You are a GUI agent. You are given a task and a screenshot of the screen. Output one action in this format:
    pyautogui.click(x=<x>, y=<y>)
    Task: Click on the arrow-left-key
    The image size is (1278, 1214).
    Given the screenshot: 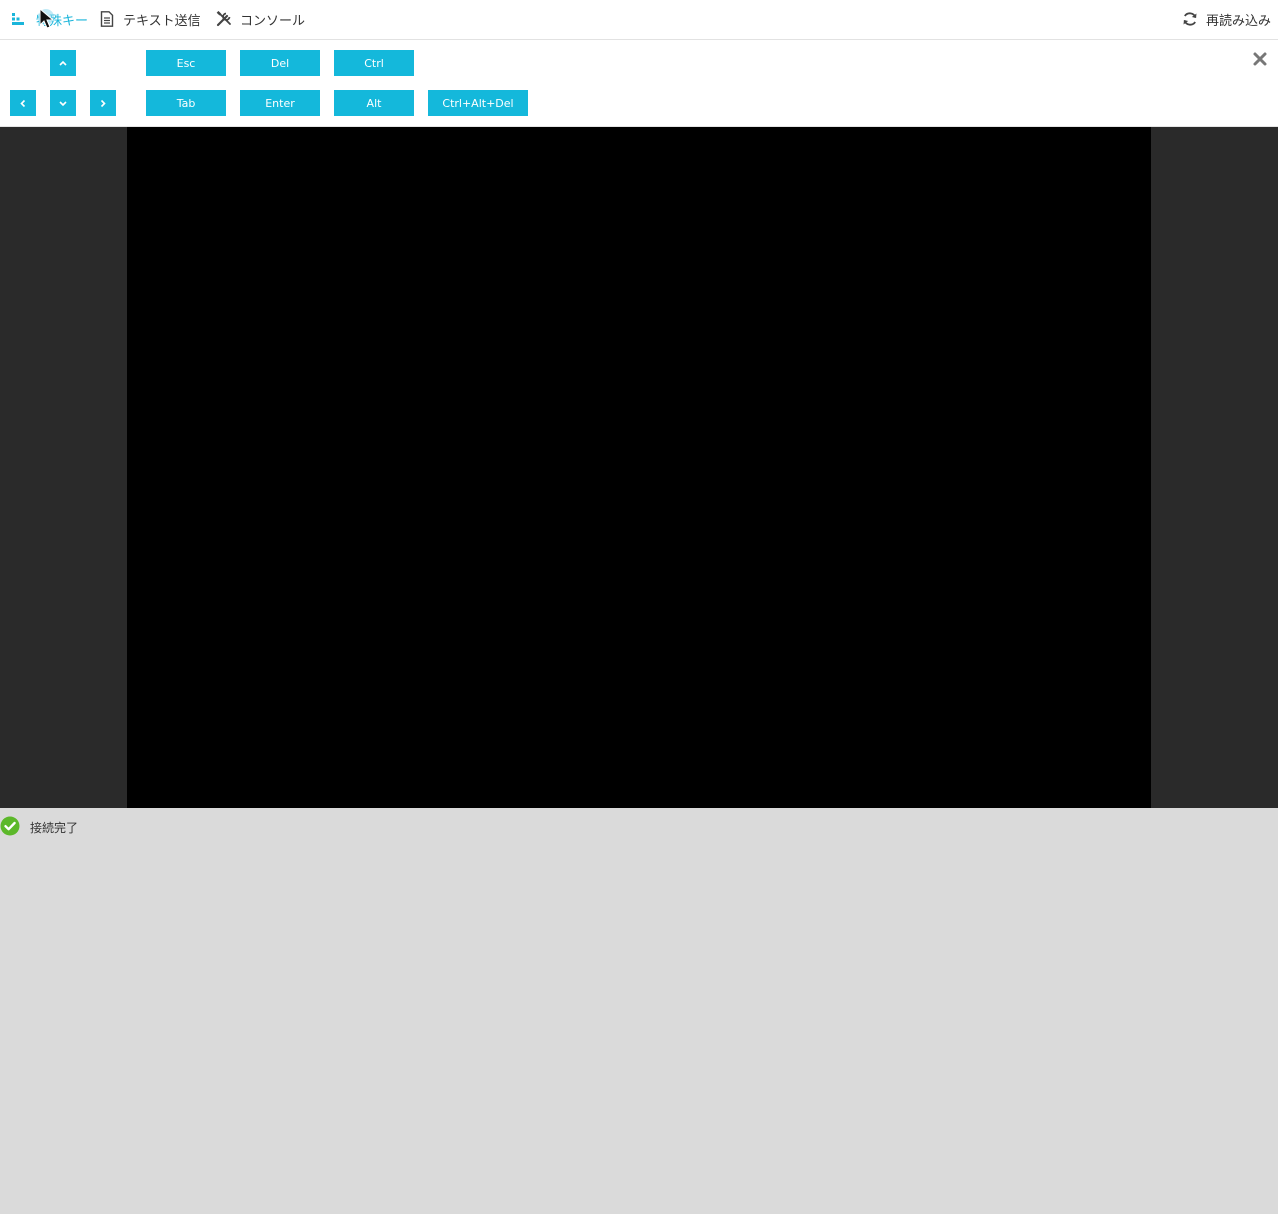 What is the action you would take?
    pyautogui.click(x=23, y=103)
    